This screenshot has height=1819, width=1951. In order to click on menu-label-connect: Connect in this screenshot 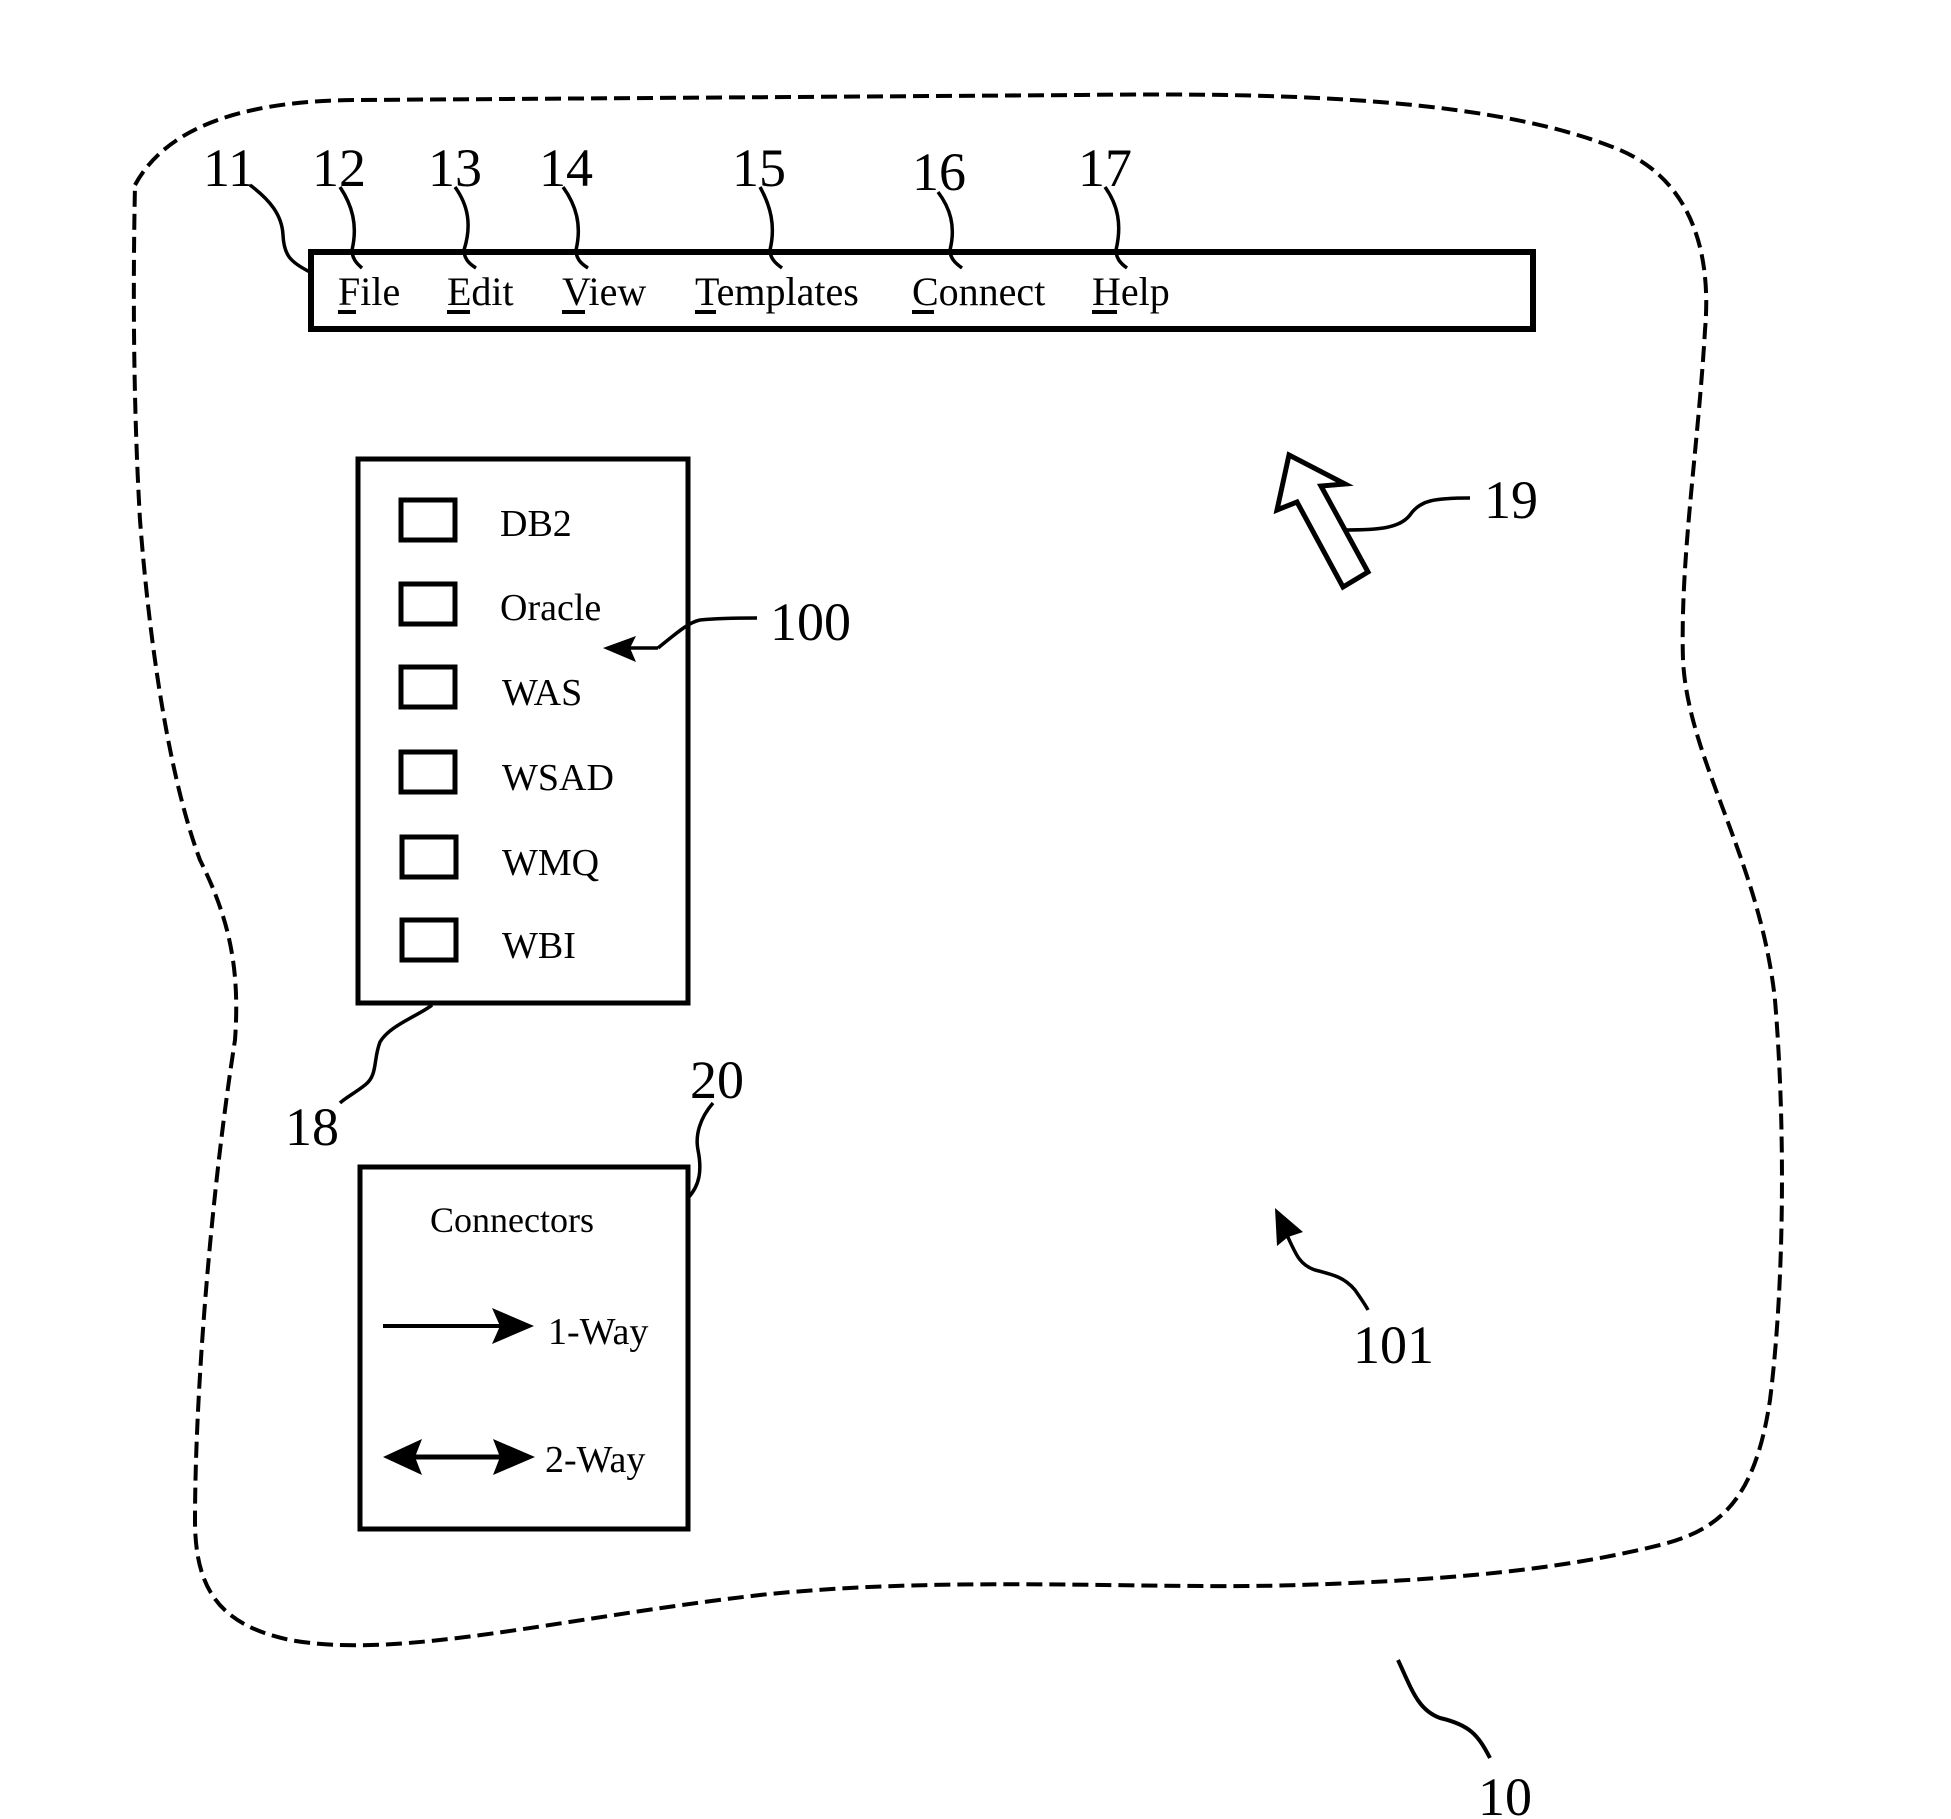, I will do `click(978, 291)`.